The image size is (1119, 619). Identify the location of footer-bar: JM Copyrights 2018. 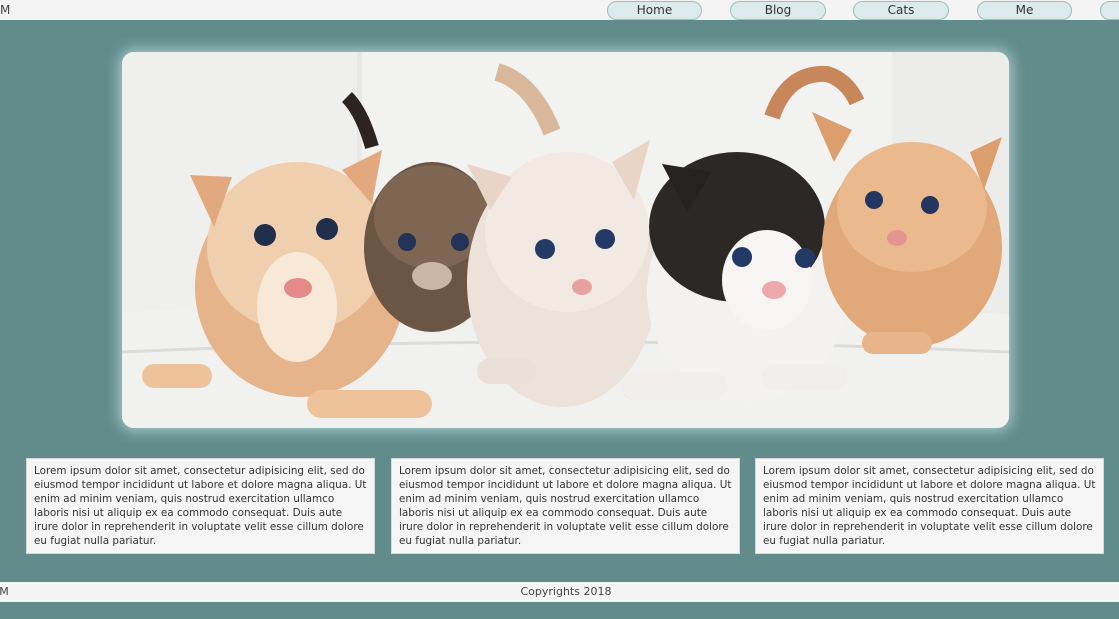
(559, 592).